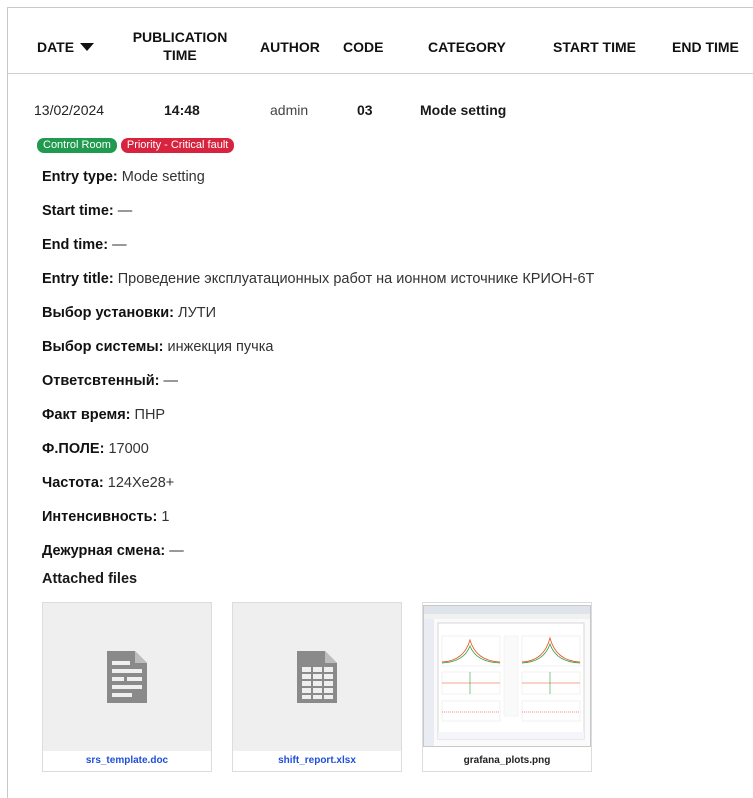  I want to click on column-header-end-time: END TIME, so click(705, 47).